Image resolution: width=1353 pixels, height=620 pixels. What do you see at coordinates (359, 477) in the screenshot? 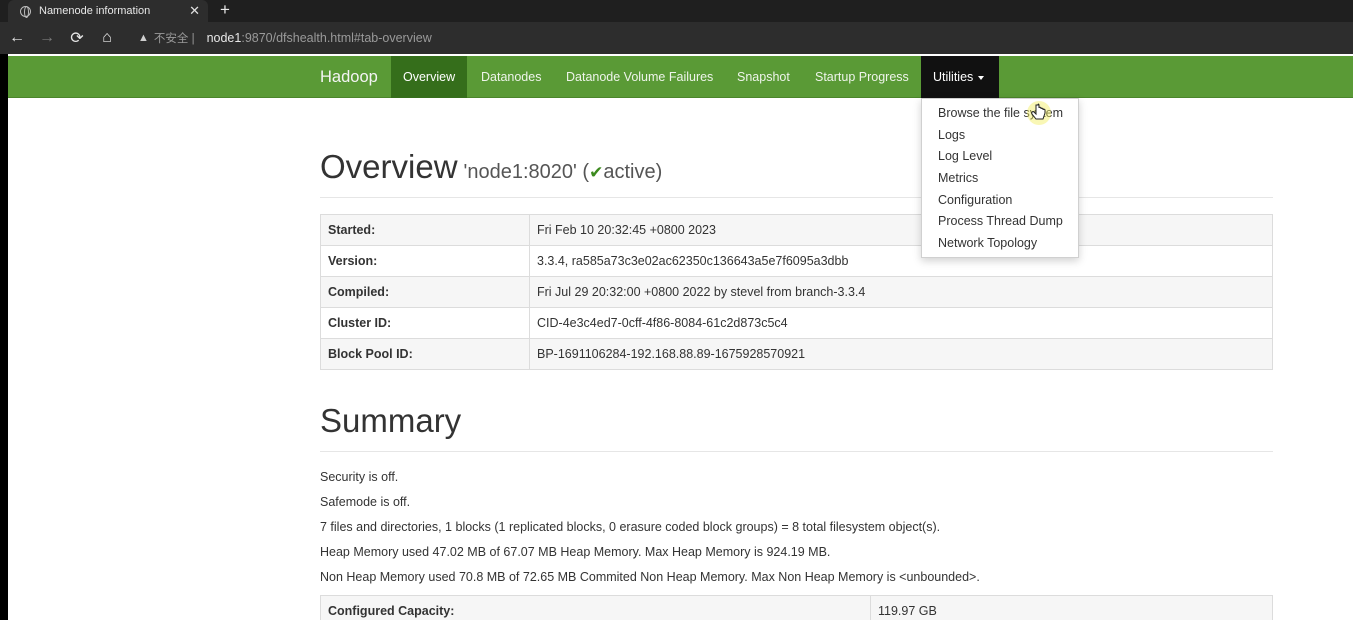
I see `security-status: Security is off.` at bounding box center [359, 477].